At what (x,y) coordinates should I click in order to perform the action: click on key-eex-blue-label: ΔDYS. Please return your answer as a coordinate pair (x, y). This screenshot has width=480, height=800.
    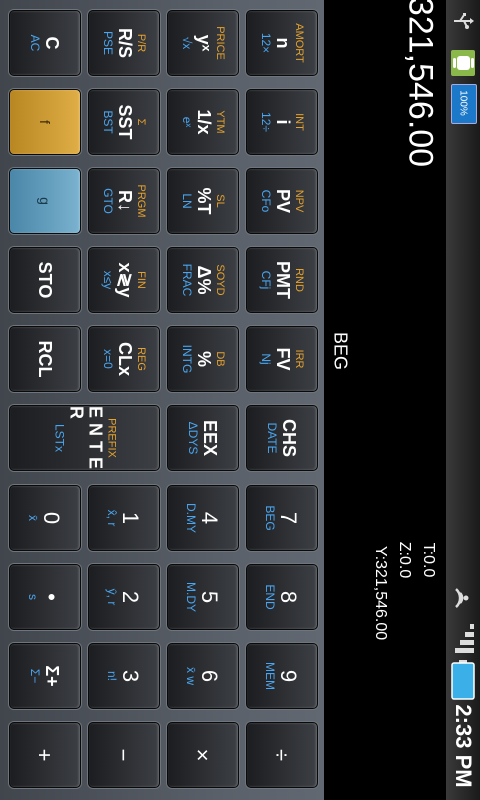
    Looking at the image, I should click on (193, 438).